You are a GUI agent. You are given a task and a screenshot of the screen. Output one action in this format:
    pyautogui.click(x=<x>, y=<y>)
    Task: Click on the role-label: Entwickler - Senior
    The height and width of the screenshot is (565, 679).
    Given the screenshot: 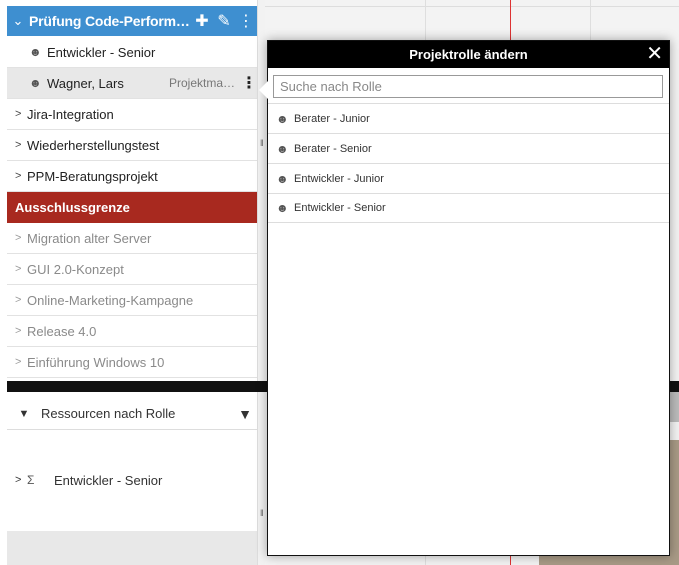 What is the action you would take?
    pyautogui.click(x=101, y=52)
    